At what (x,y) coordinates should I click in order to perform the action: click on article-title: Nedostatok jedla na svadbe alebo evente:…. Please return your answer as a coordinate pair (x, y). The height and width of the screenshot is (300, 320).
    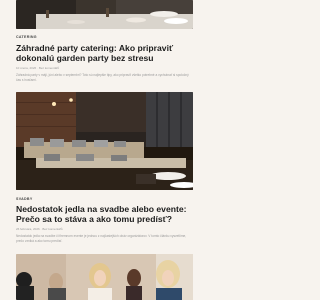
    Looking at the image, I should click on (104, 214).